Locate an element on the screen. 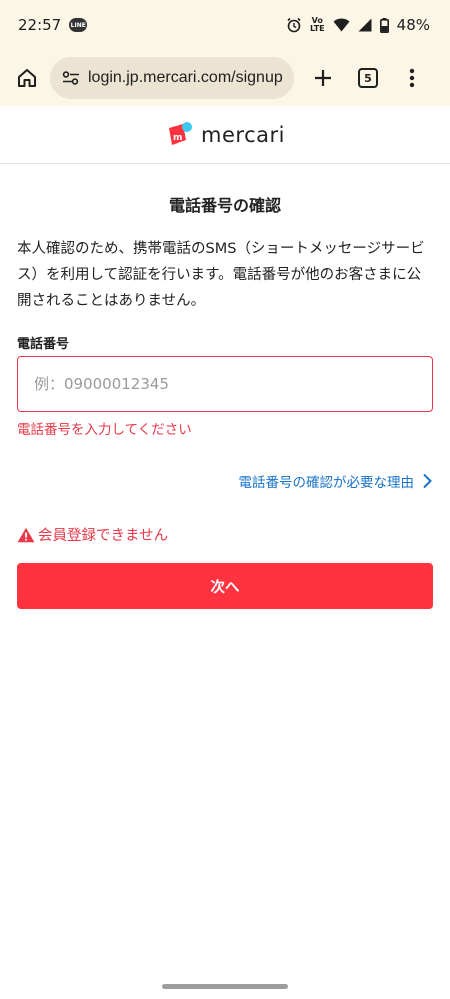  brand-name: mercari is located at coordinates (243, 134).